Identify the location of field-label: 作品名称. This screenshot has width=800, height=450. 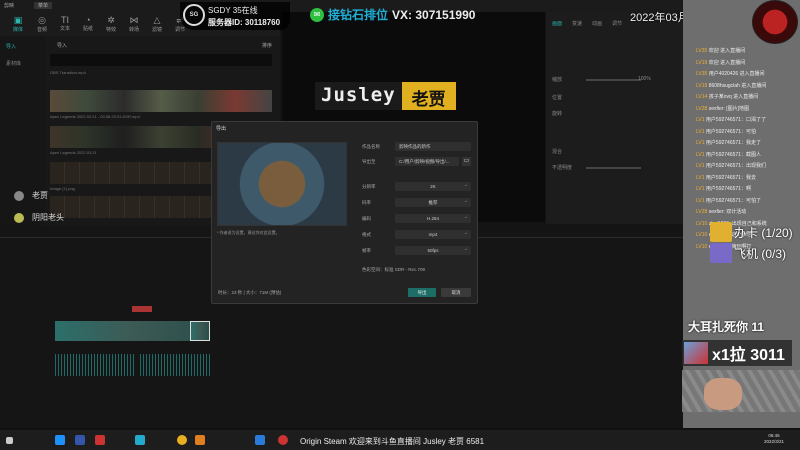
(371, 146).